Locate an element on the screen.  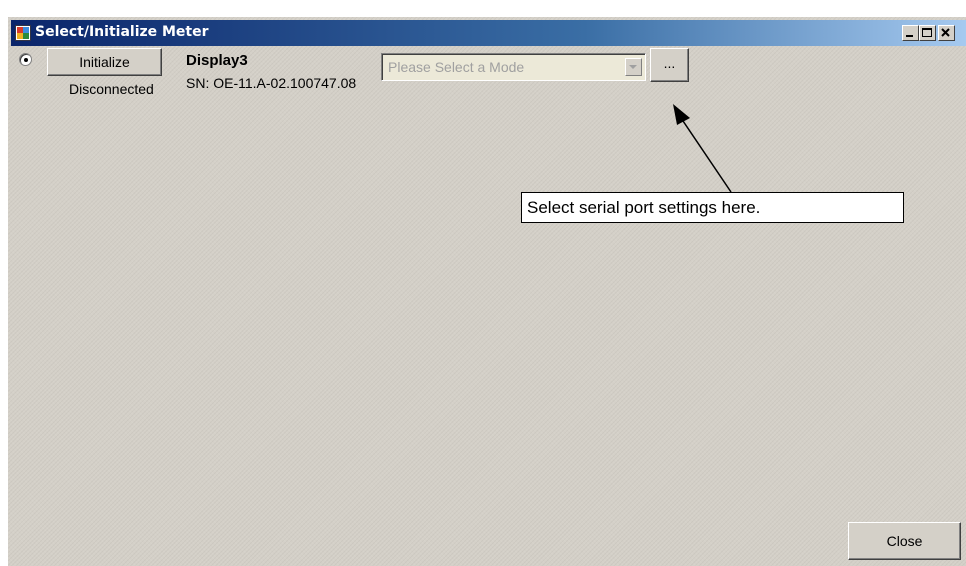
close-icon is located at coordinates (945, 32).